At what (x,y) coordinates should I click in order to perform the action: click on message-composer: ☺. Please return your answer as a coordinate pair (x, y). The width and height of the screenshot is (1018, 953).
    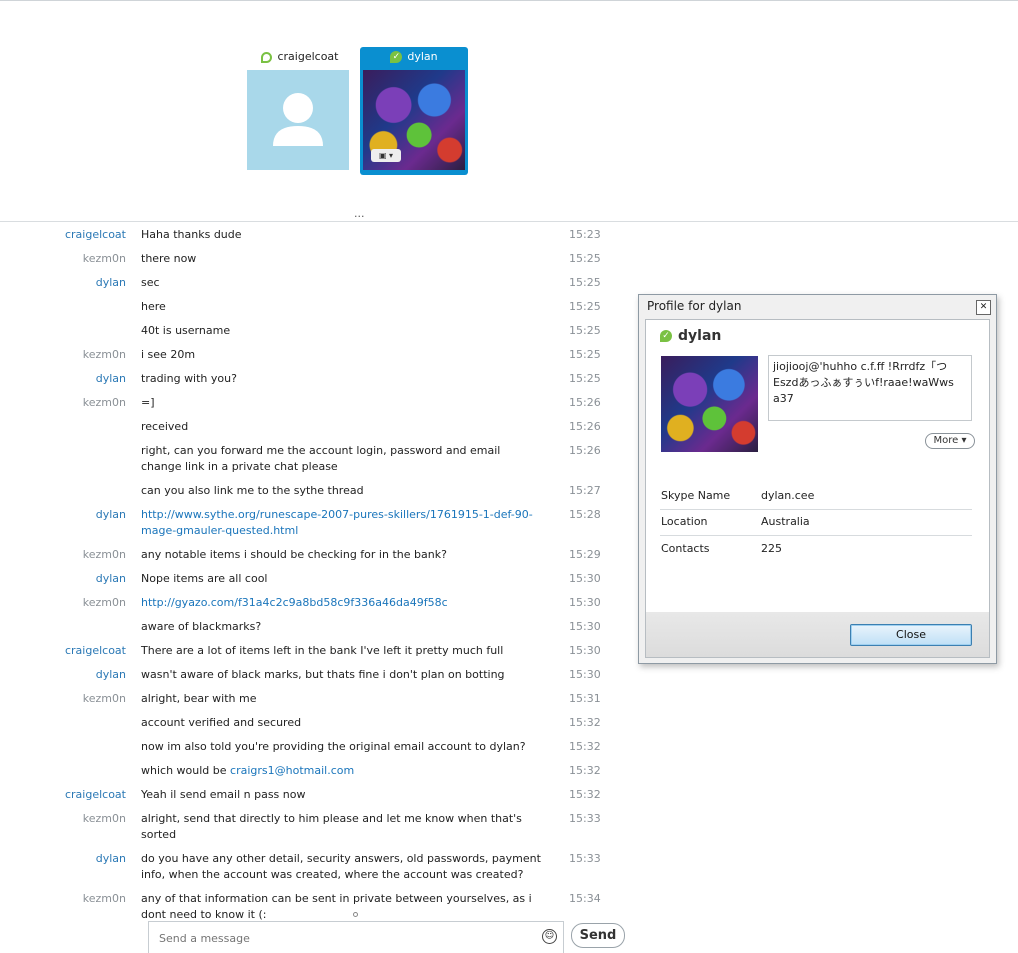
    Looking at the image, I should click on (356, 937).